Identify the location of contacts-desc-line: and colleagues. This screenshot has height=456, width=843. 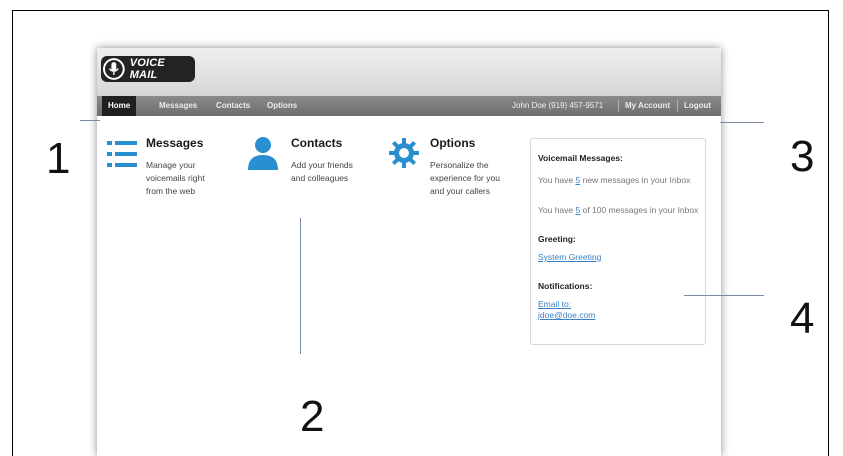
(320, 178).